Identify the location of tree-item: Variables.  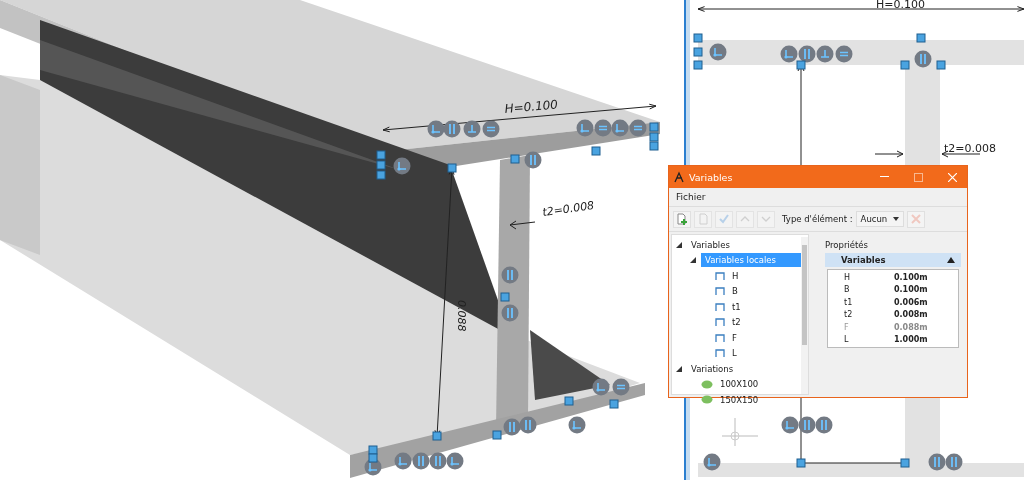
(710, 244).